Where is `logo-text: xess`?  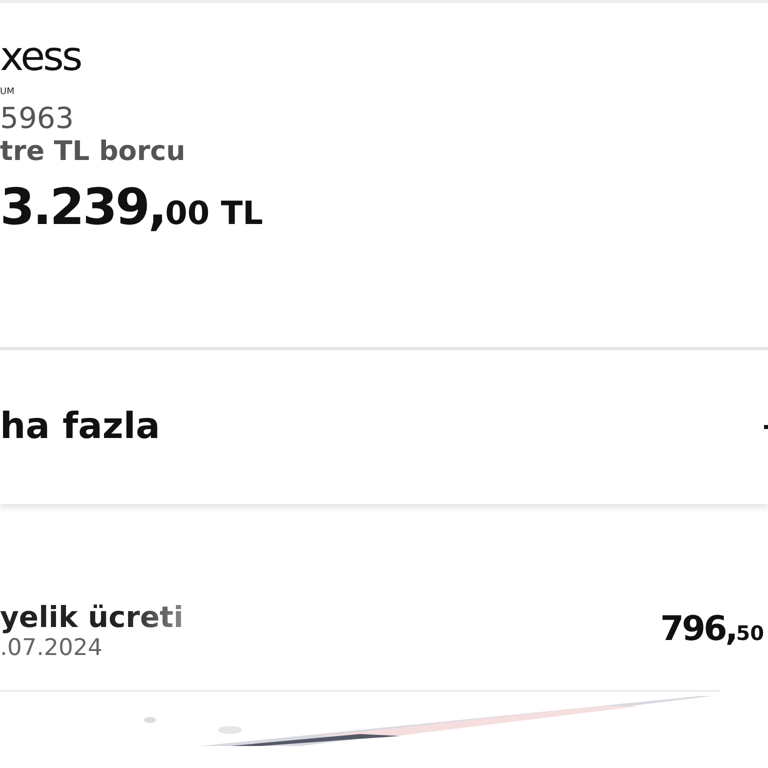 logo-text: xess is located at coordinates (40, 57).